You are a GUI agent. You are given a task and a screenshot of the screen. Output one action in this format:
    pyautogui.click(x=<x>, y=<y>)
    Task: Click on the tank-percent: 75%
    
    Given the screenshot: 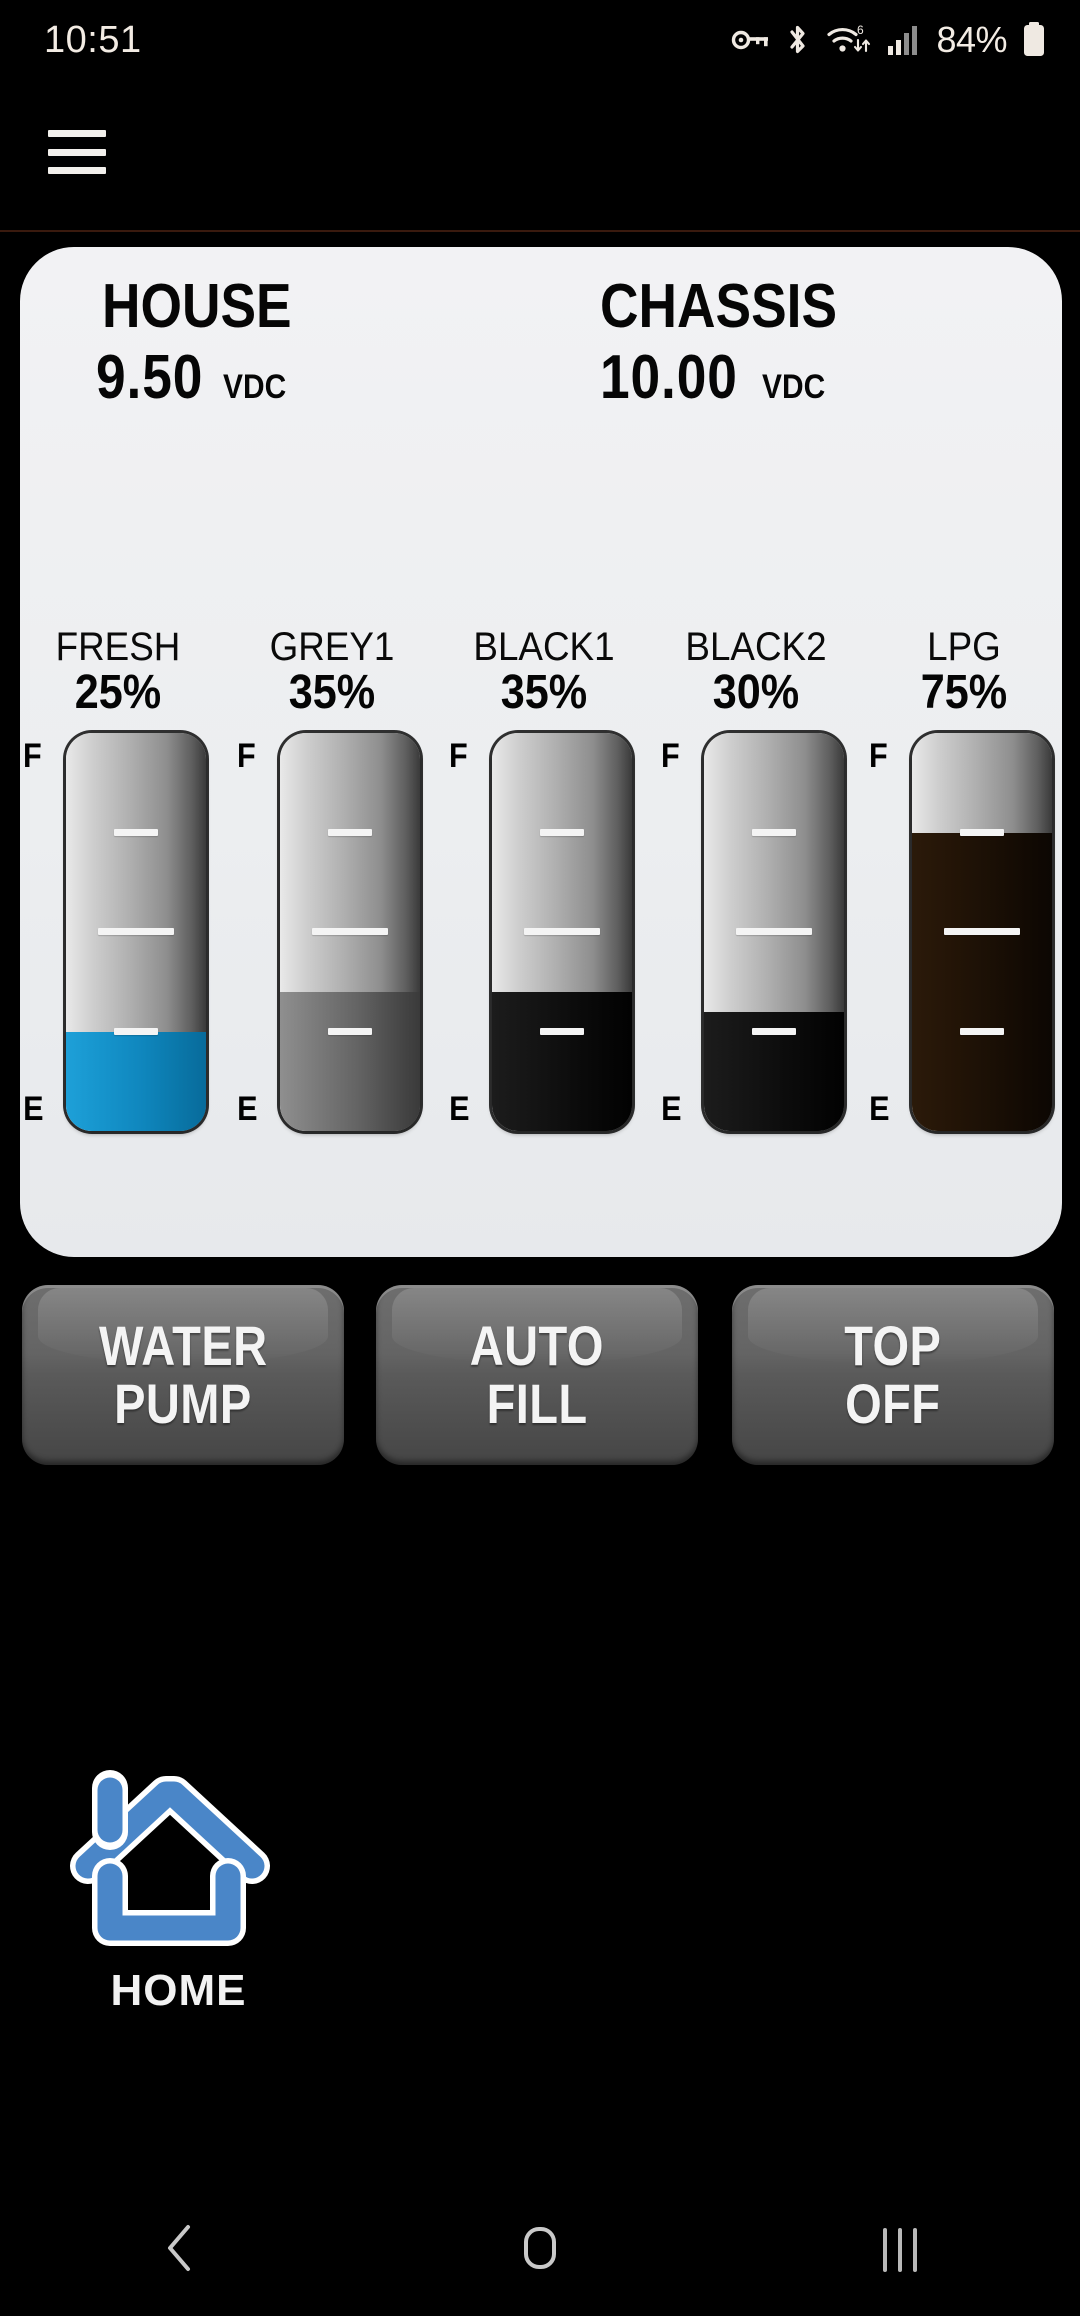 What is the action you would take?
    pyautogui.click(x=964, y=692)
    